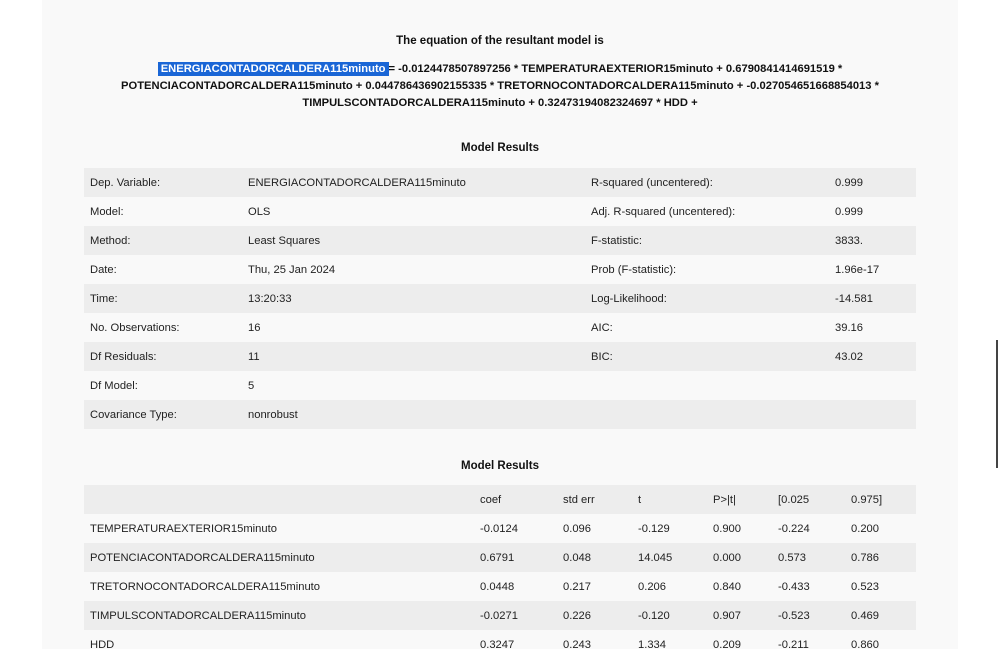 The image size is (1000, 659). I want to click on column-header: std err, so click(579, 499).